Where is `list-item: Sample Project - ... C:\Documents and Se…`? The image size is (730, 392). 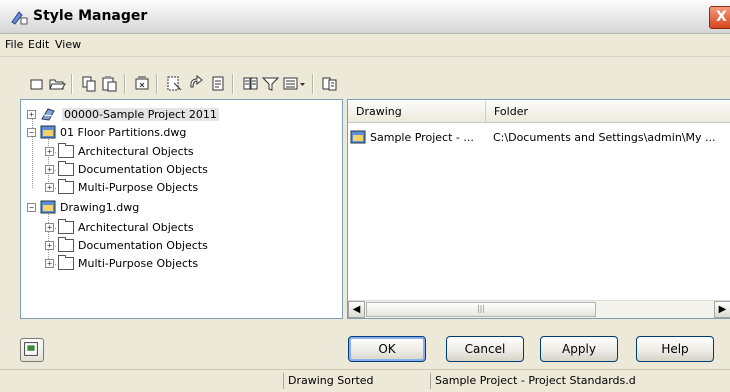
list-item: Sample Project - ... C:\Documents and Se… is located at coordinates (532, 137).